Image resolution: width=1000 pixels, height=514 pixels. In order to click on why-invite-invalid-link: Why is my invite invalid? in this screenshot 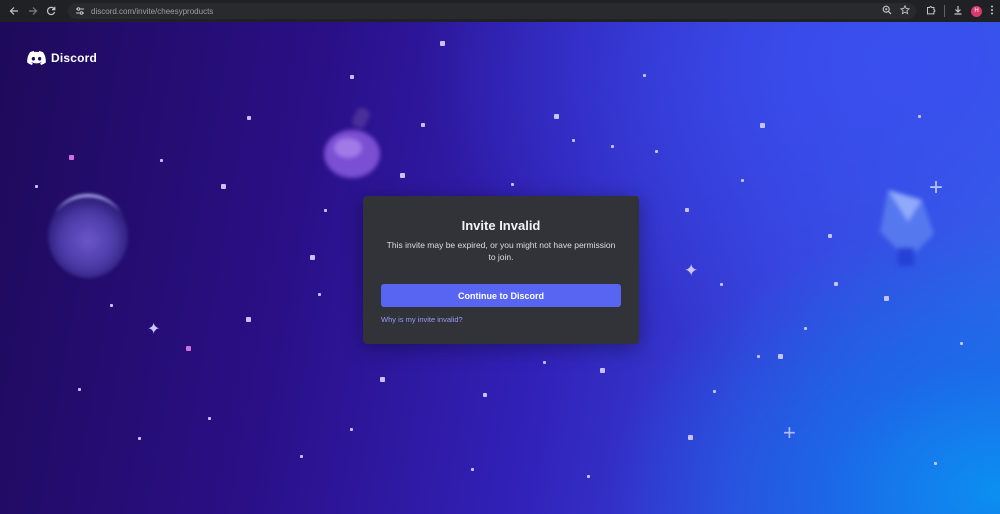, I will do `click(501, 319)`.